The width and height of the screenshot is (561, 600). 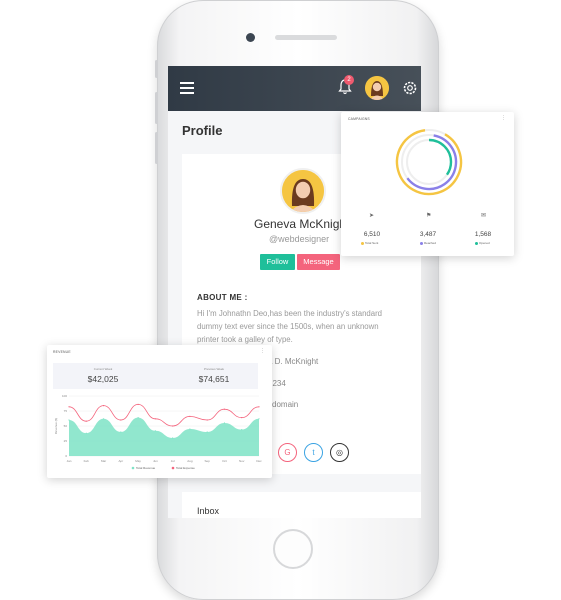 I want to click on previous-week-label: Previous Week, so click(x=214, y=369).